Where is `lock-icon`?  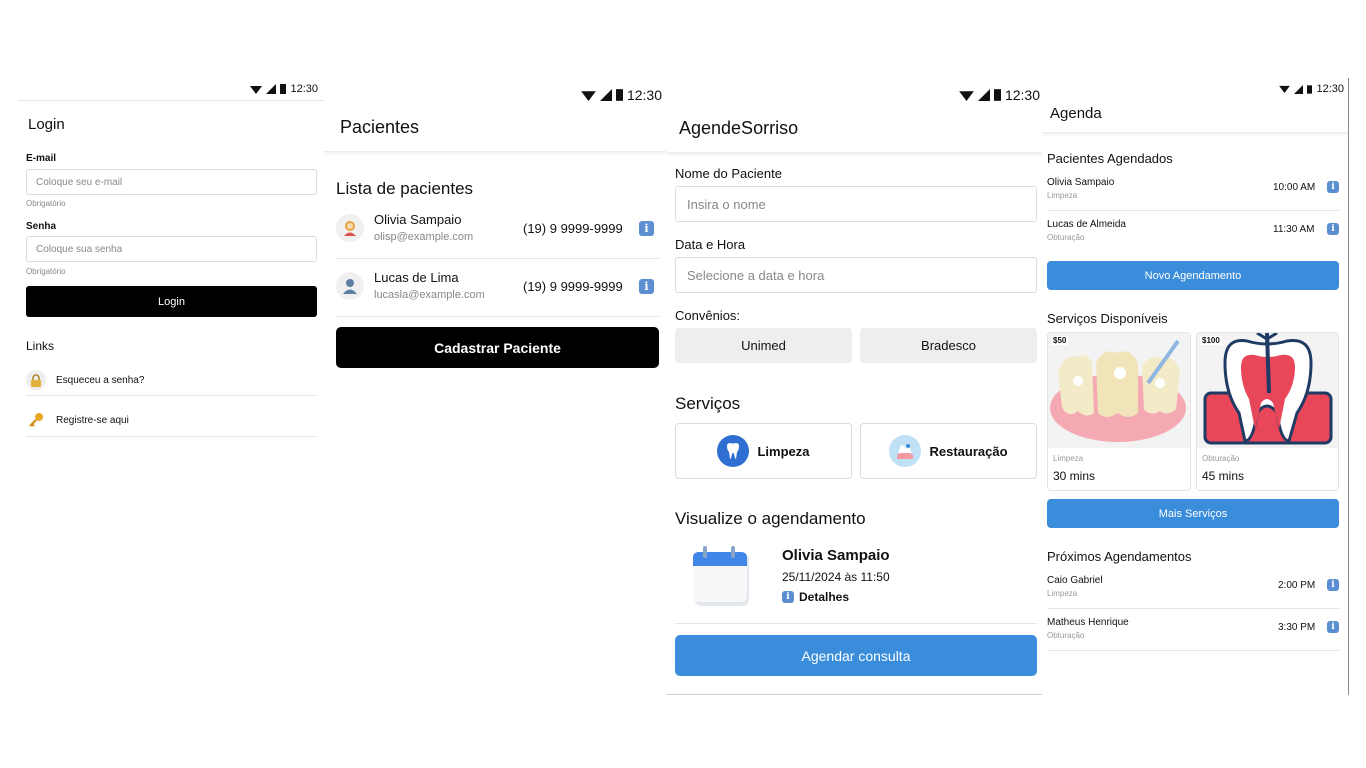
lock-icon is located at coordinates (36, 380).